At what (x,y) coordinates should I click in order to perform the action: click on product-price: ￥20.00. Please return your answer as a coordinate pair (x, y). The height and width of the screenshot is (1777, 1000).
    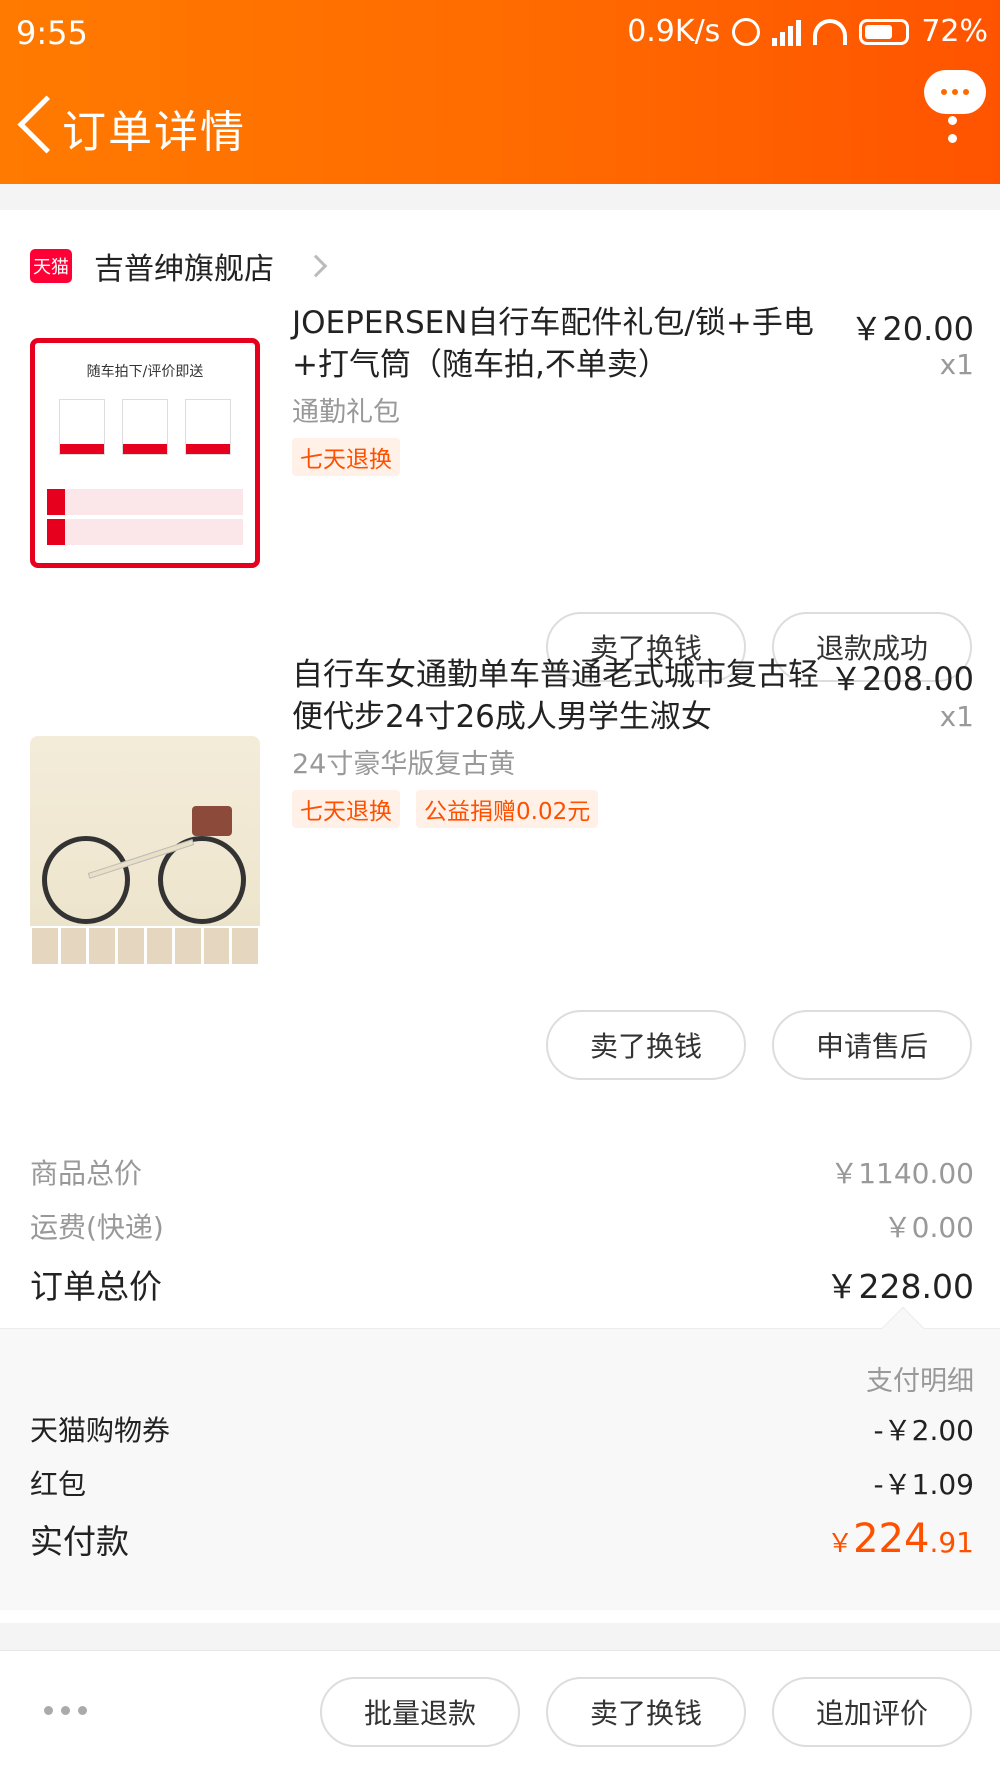
    Looking at the image, I should click on (912, 329).